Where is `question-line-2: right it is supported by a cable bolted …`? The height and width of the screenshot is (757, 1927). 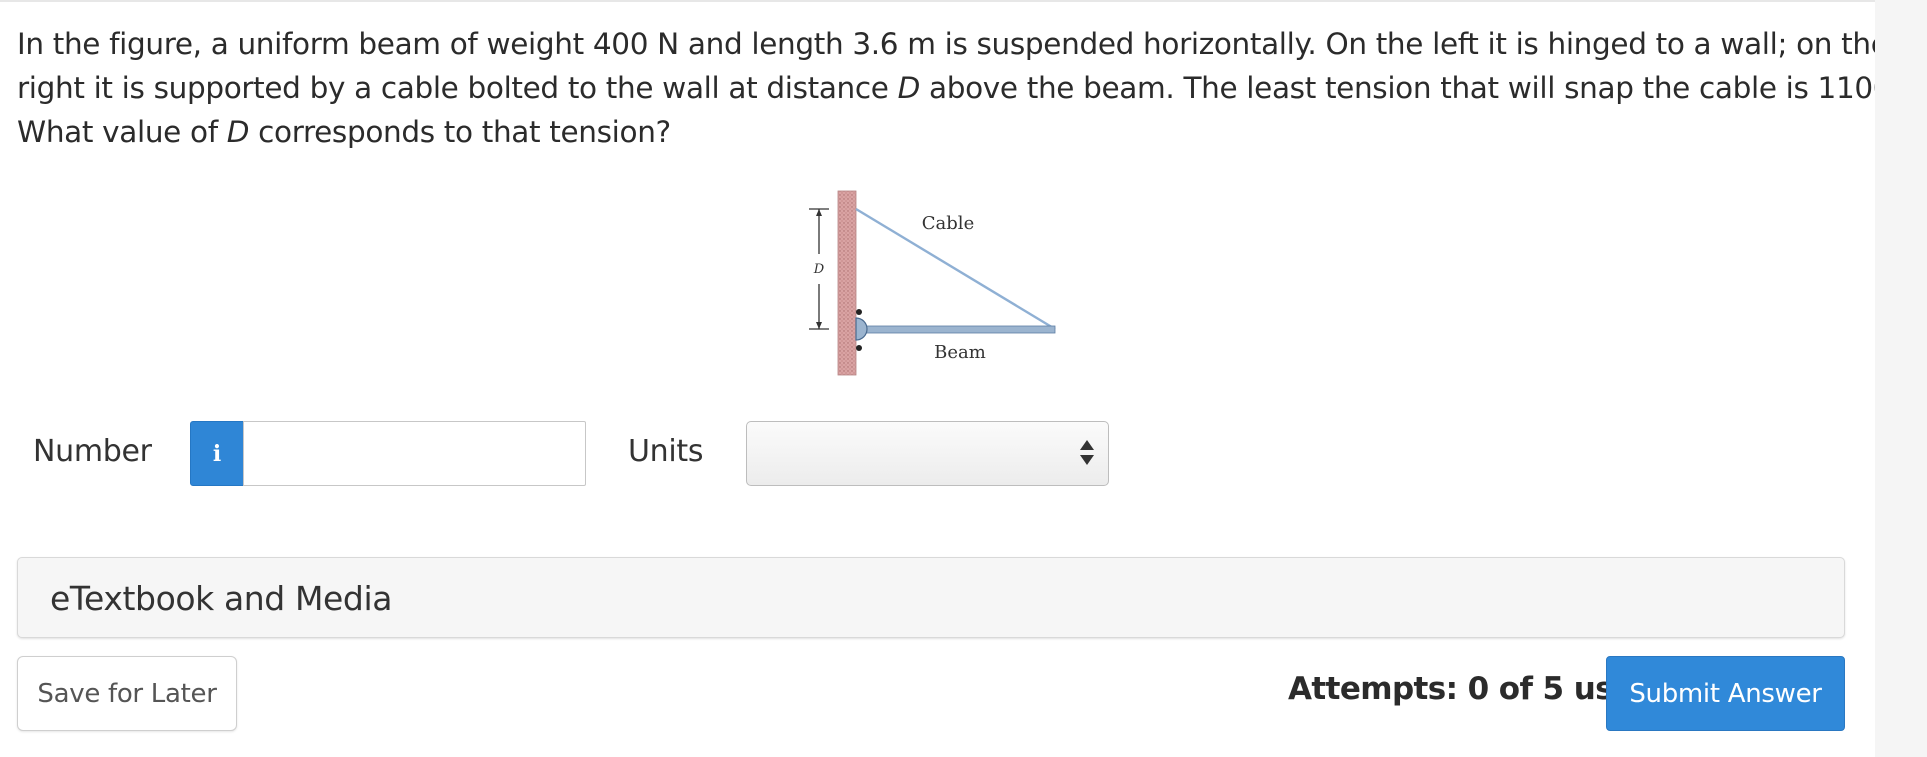
question-line-2: right it is supported by a cable bolted … is located at coordinates (972, 88).